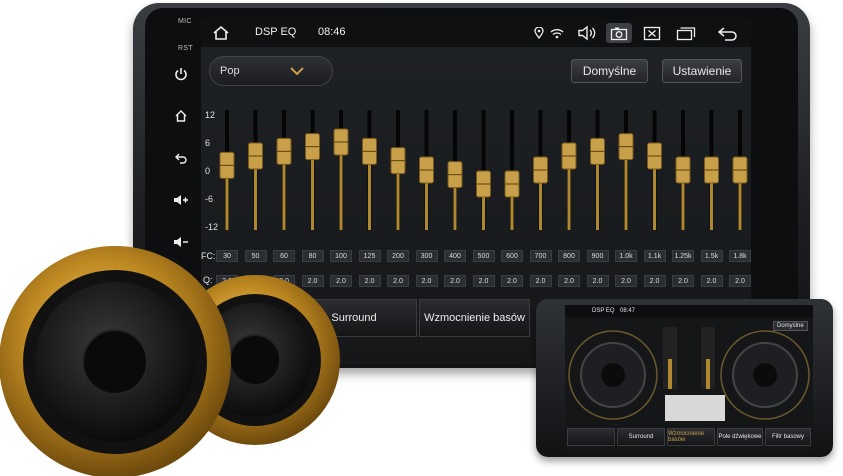 Image resolution: width=843 pixels, height=476 pixels. I want to click on back-hw-button, so click(181, 158).